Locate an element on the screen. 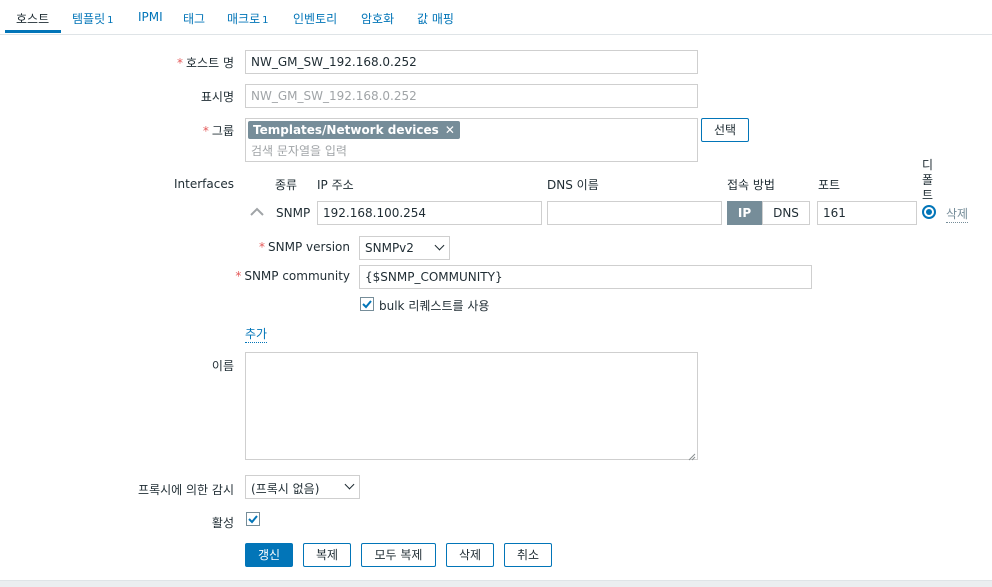 This screenshot has width=992, height=587. groups-label-text: 그룹 is located at coordinates (222, 131).